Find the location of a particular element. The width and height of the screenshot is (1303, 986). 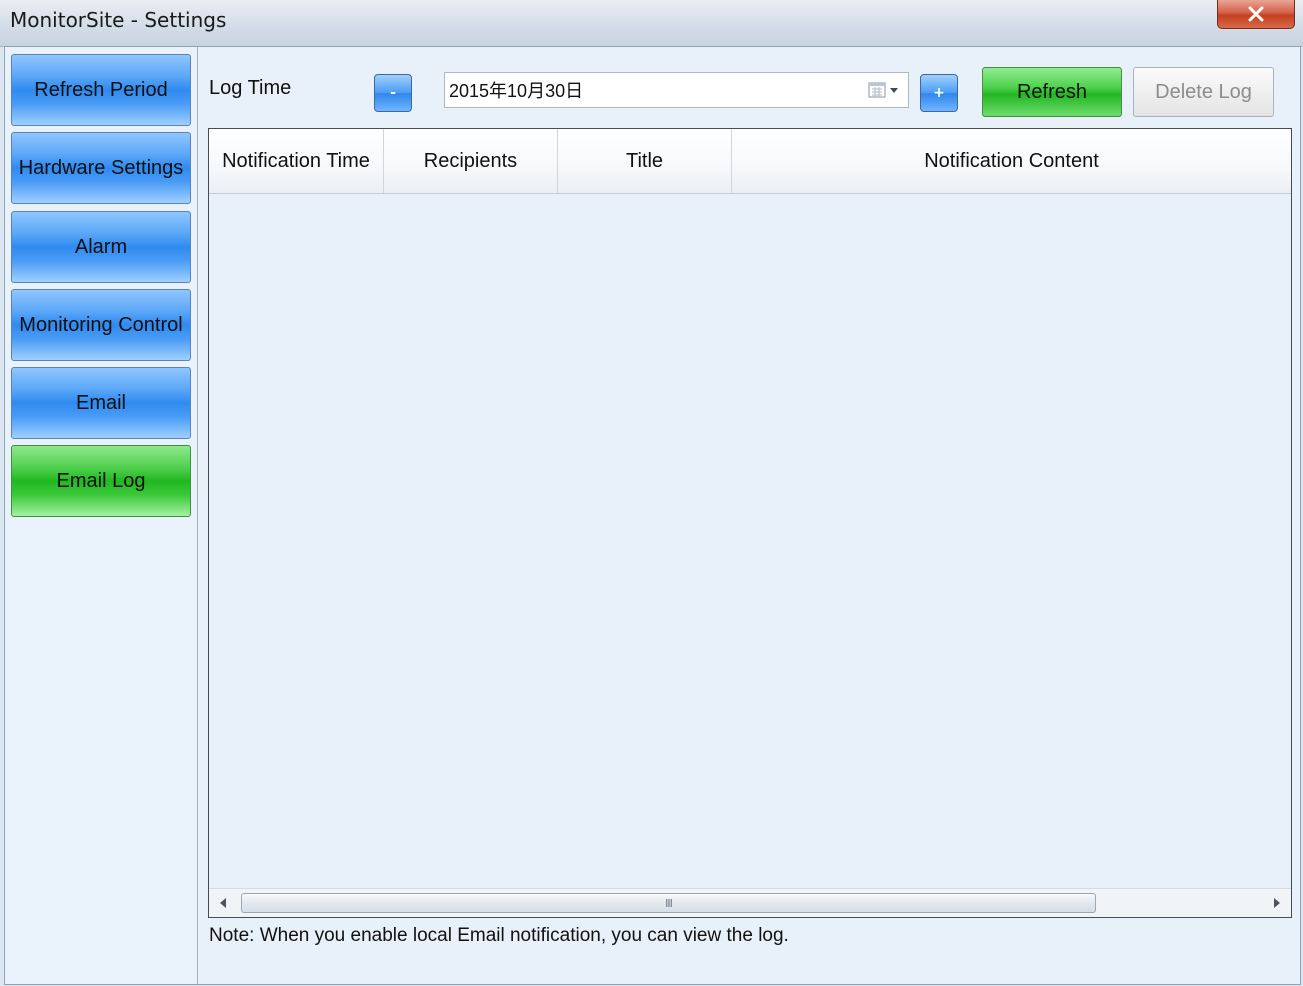

date-increment-button: + is located at coordinates (939, 93).